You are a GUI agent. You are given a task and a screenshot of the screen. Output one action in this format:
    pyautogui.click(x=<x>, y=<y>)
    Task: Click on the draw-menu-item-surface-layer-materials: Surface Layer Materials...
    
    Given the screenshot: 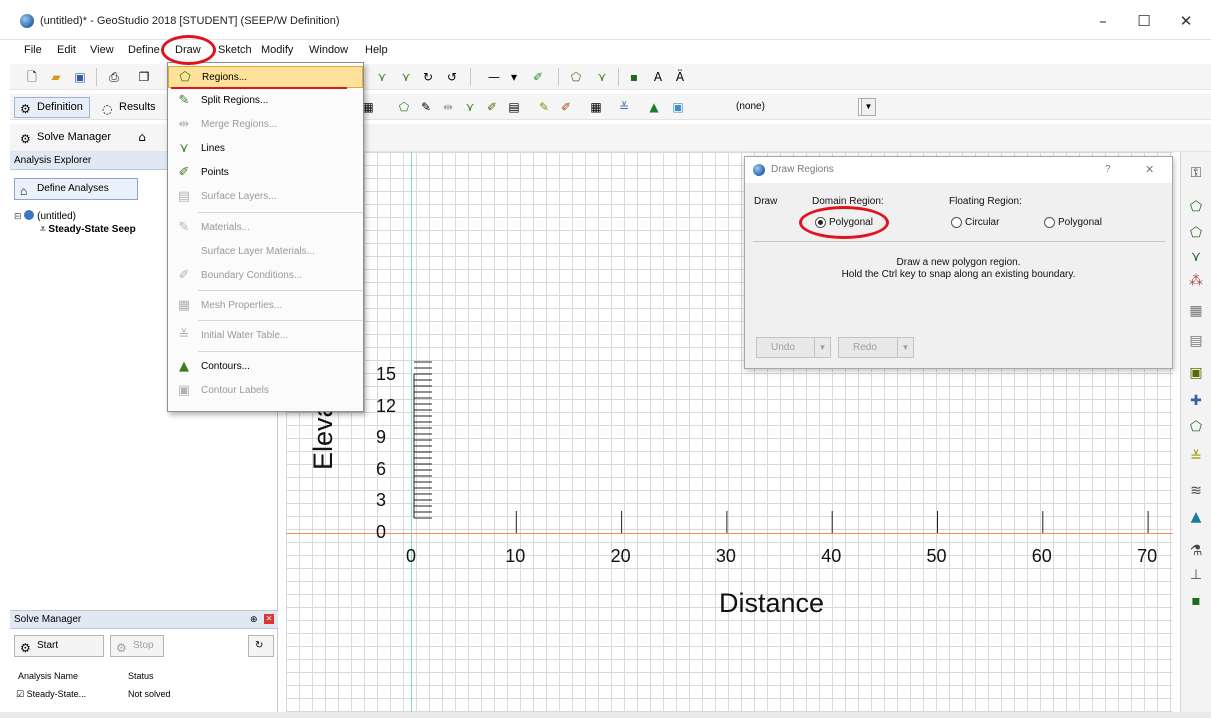 What is the action you would take?
    pyautogui.click(x=265, y=252)
    